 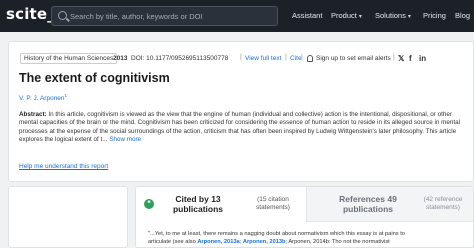 What do you see at coordinates (62, 15) in the screenshot?
I see `search-icon` at bounding box center [62, 15].